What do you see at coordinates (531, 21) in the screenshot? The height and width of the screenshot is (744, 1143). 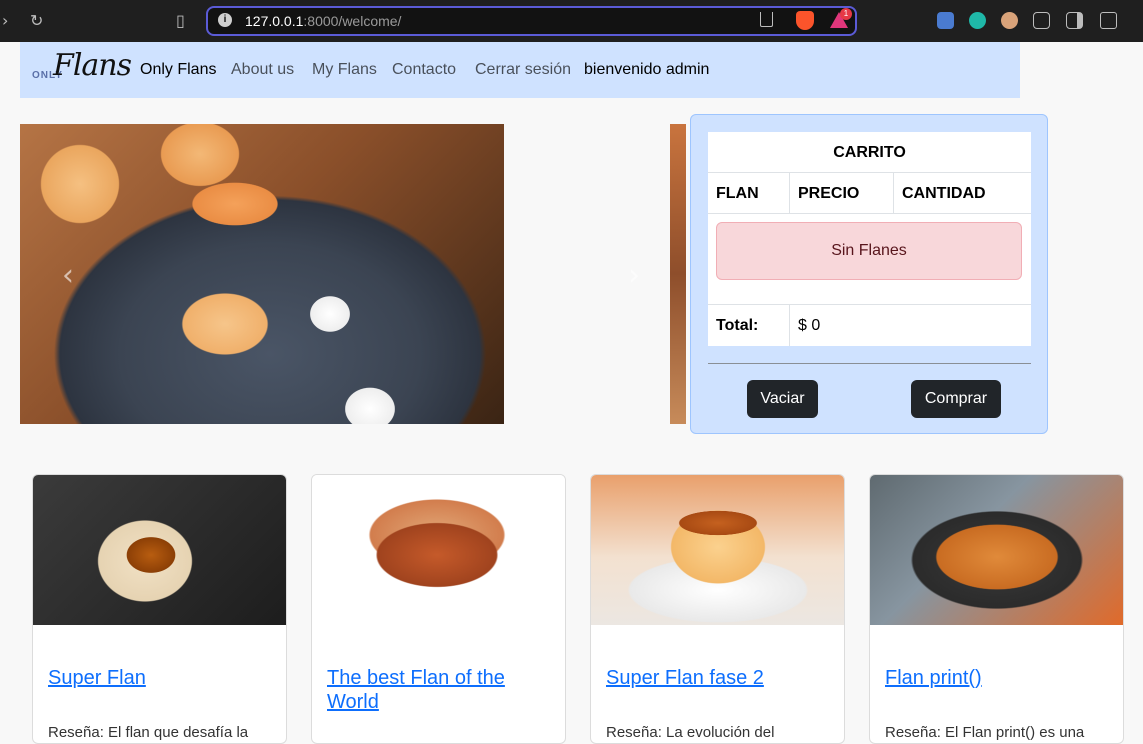 I see `address-bar: i 127.0.0.1:8000/welcome/ 1` at bounding box center [531, 21].